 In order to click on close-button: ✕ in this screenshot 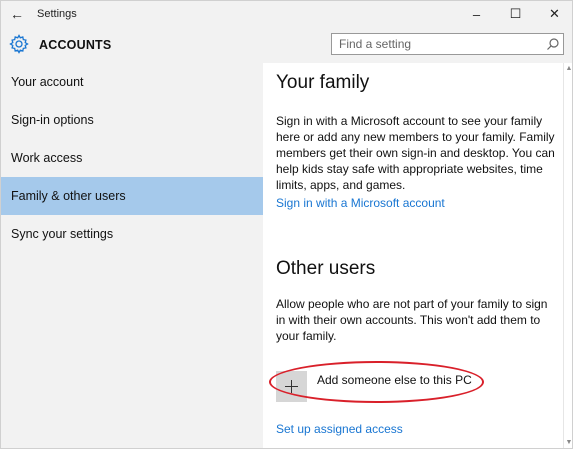, I will do `click(553, 14)`.